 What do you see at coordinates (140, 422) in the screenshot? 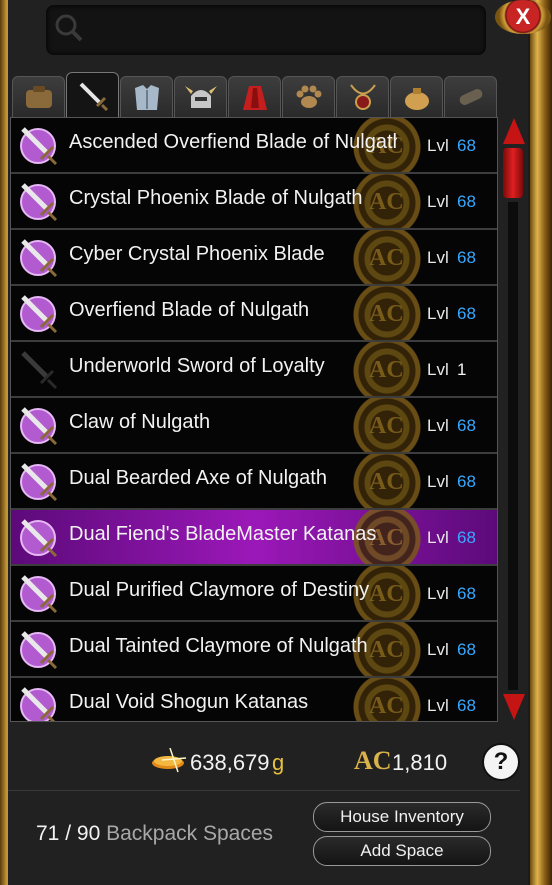
I see `item-name: Claw of Nulgath` at bounding box center [140, 422].